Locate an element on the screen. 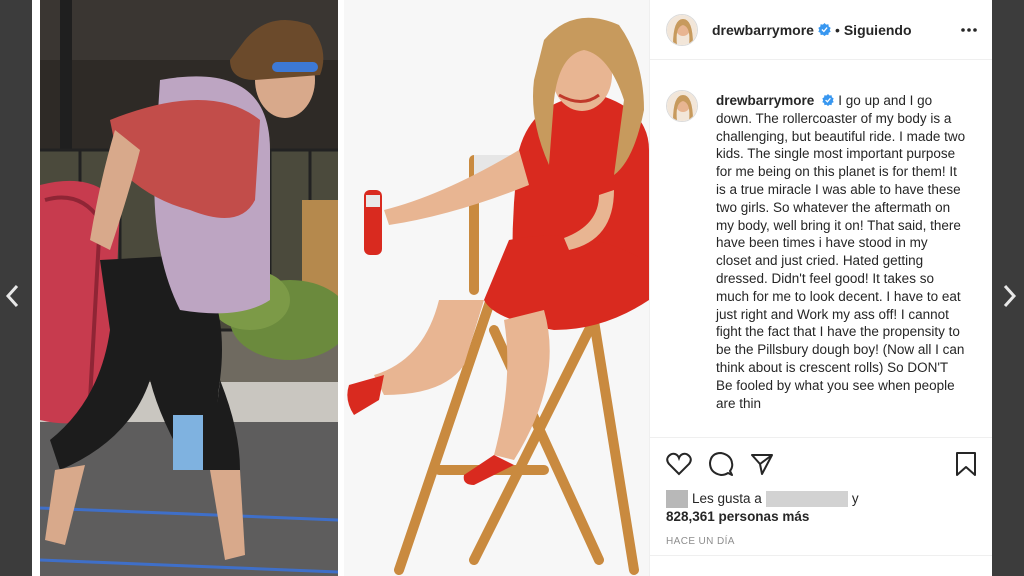 The width and height of the screenshot is (1024, 576). liker-avatar-blurred is located at coordinates (677, 499).